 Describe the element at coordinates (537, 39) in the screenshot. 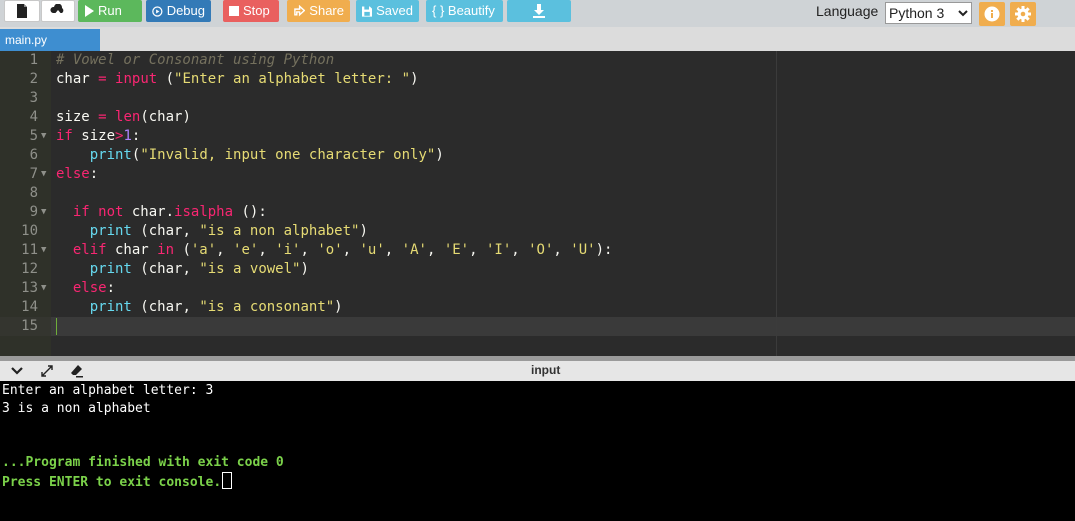

I see `tab-bar: main.py` at that location.